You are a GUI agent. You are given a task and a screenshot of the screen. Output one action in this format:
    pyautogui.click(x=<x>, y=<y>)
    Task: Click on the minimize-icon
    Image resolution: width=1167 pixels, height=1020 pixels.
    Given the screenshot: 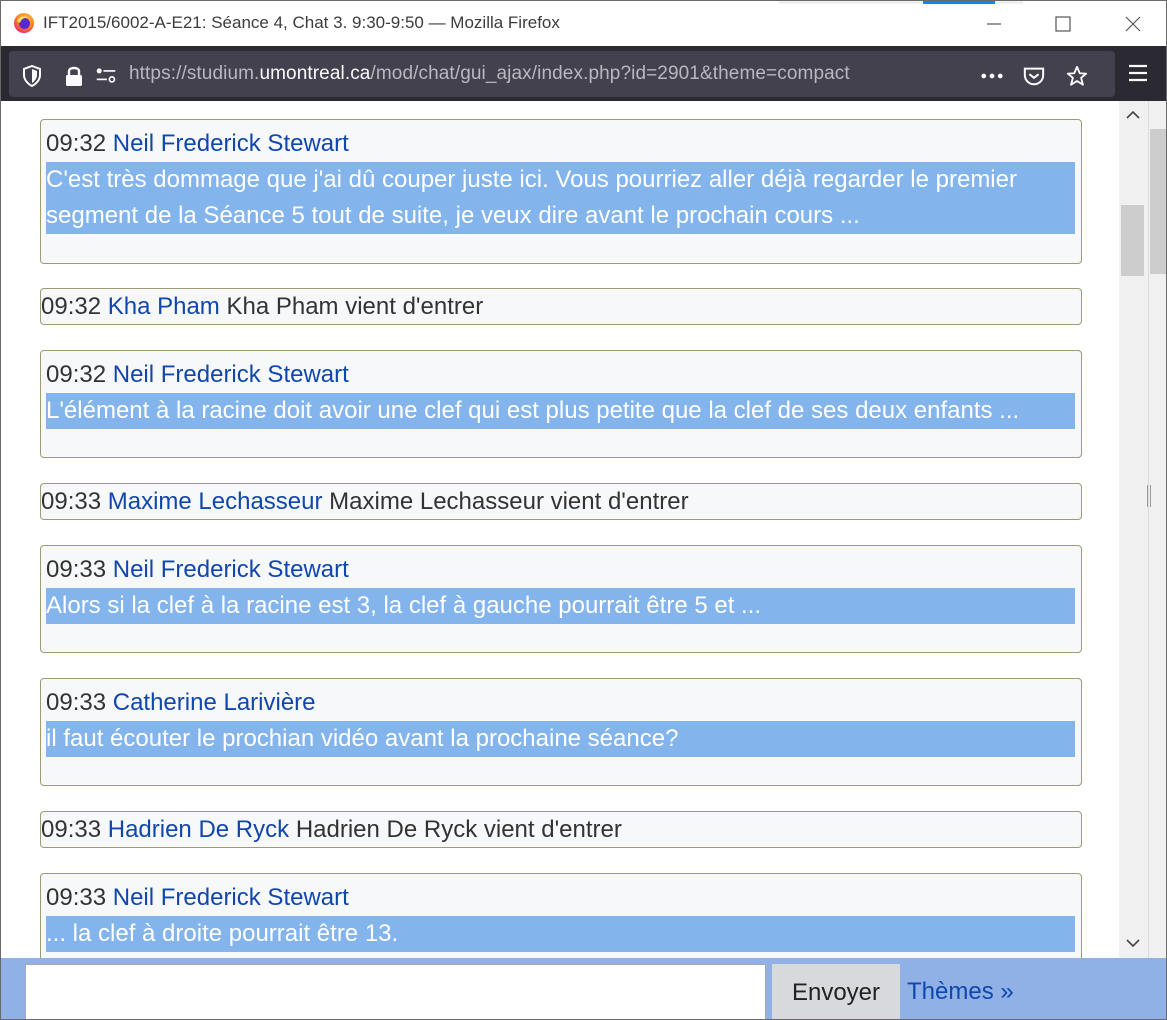 What is the action you would take?
    pyautogui.click(x=994, y=23)
    